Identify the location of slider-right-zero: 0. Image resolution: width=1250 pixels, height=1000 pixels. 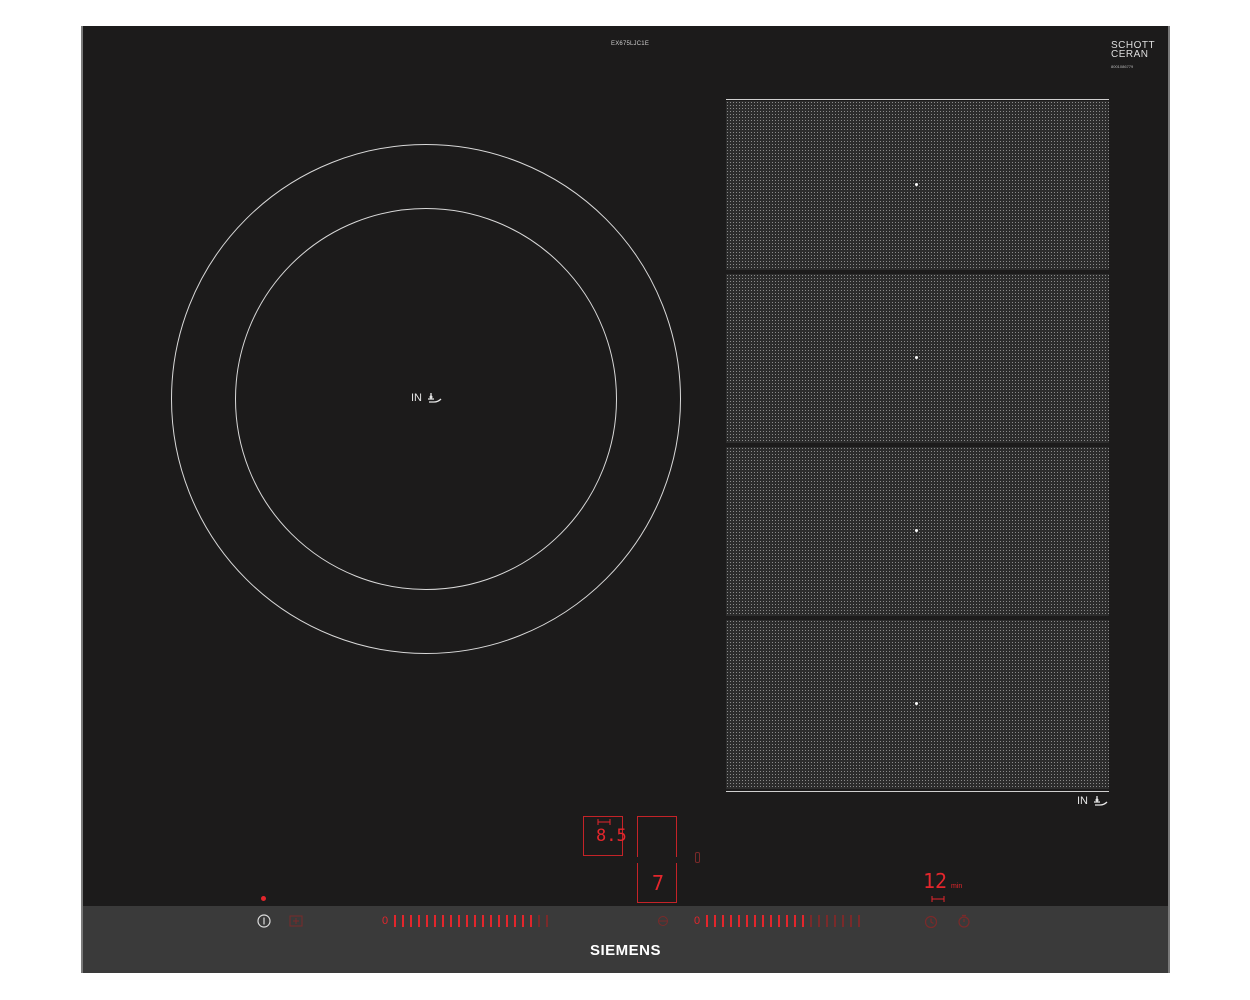
(697, 921).